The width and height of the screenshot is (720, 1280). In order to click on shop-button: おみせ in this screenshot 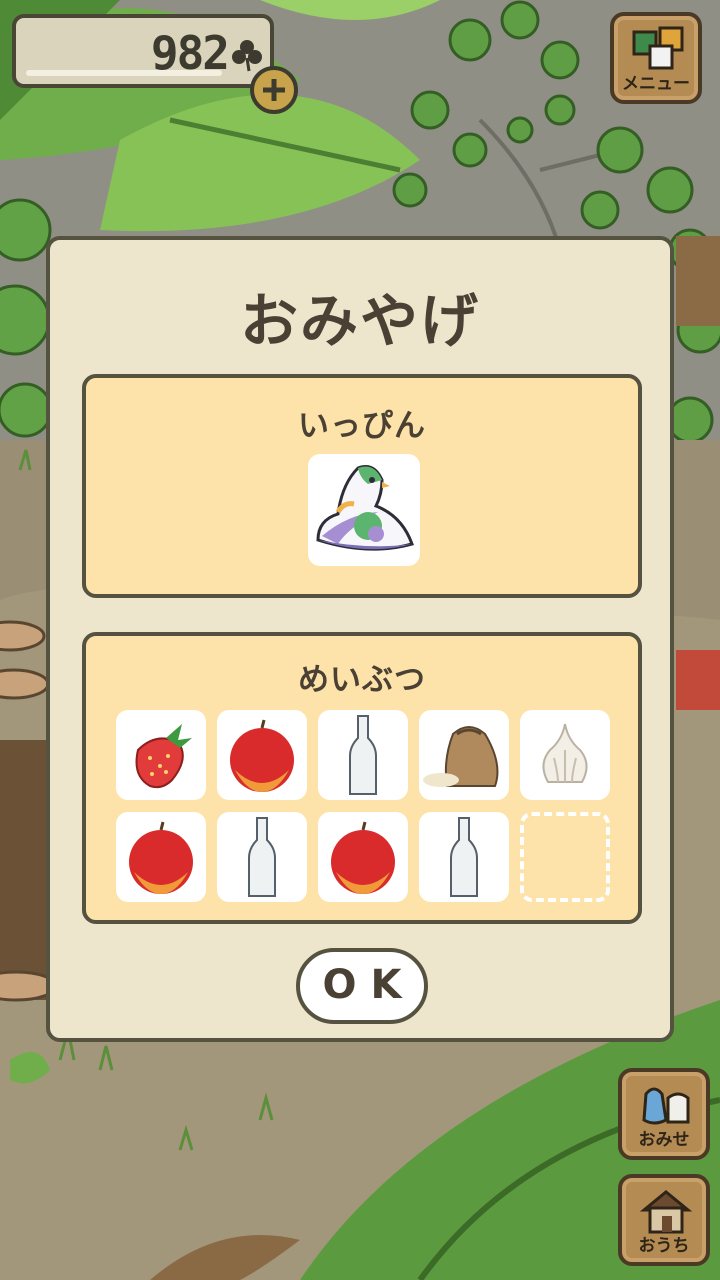, I will do `click(664, 1114)`.